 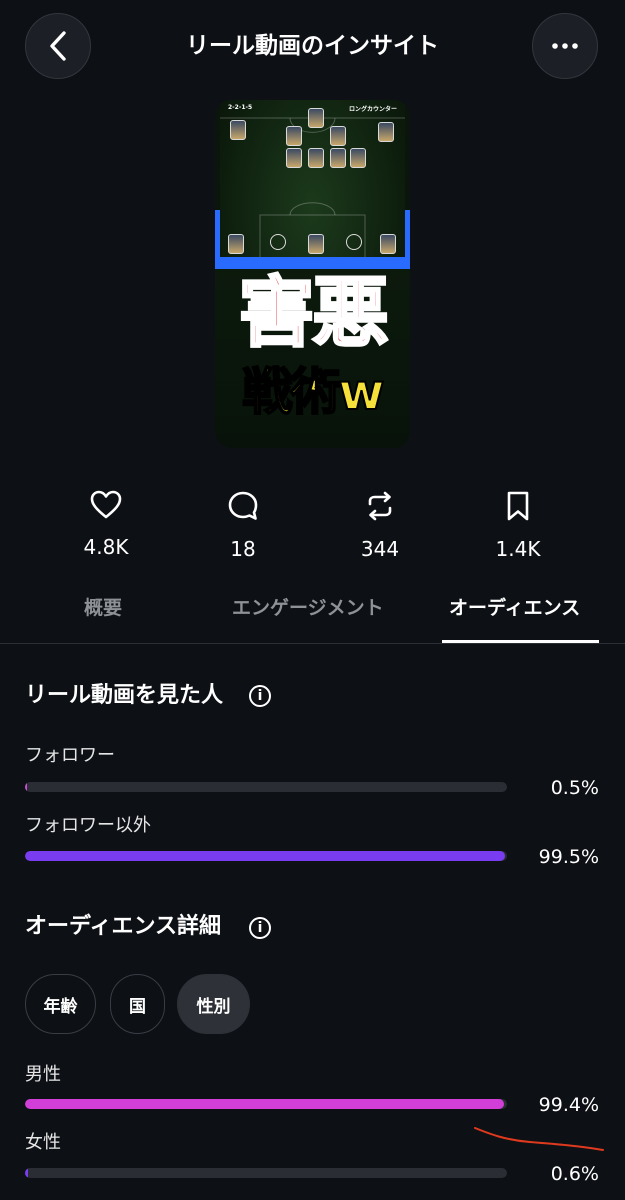 I want to click on female-percent: 0.6%, so click(x=574, y=1174).